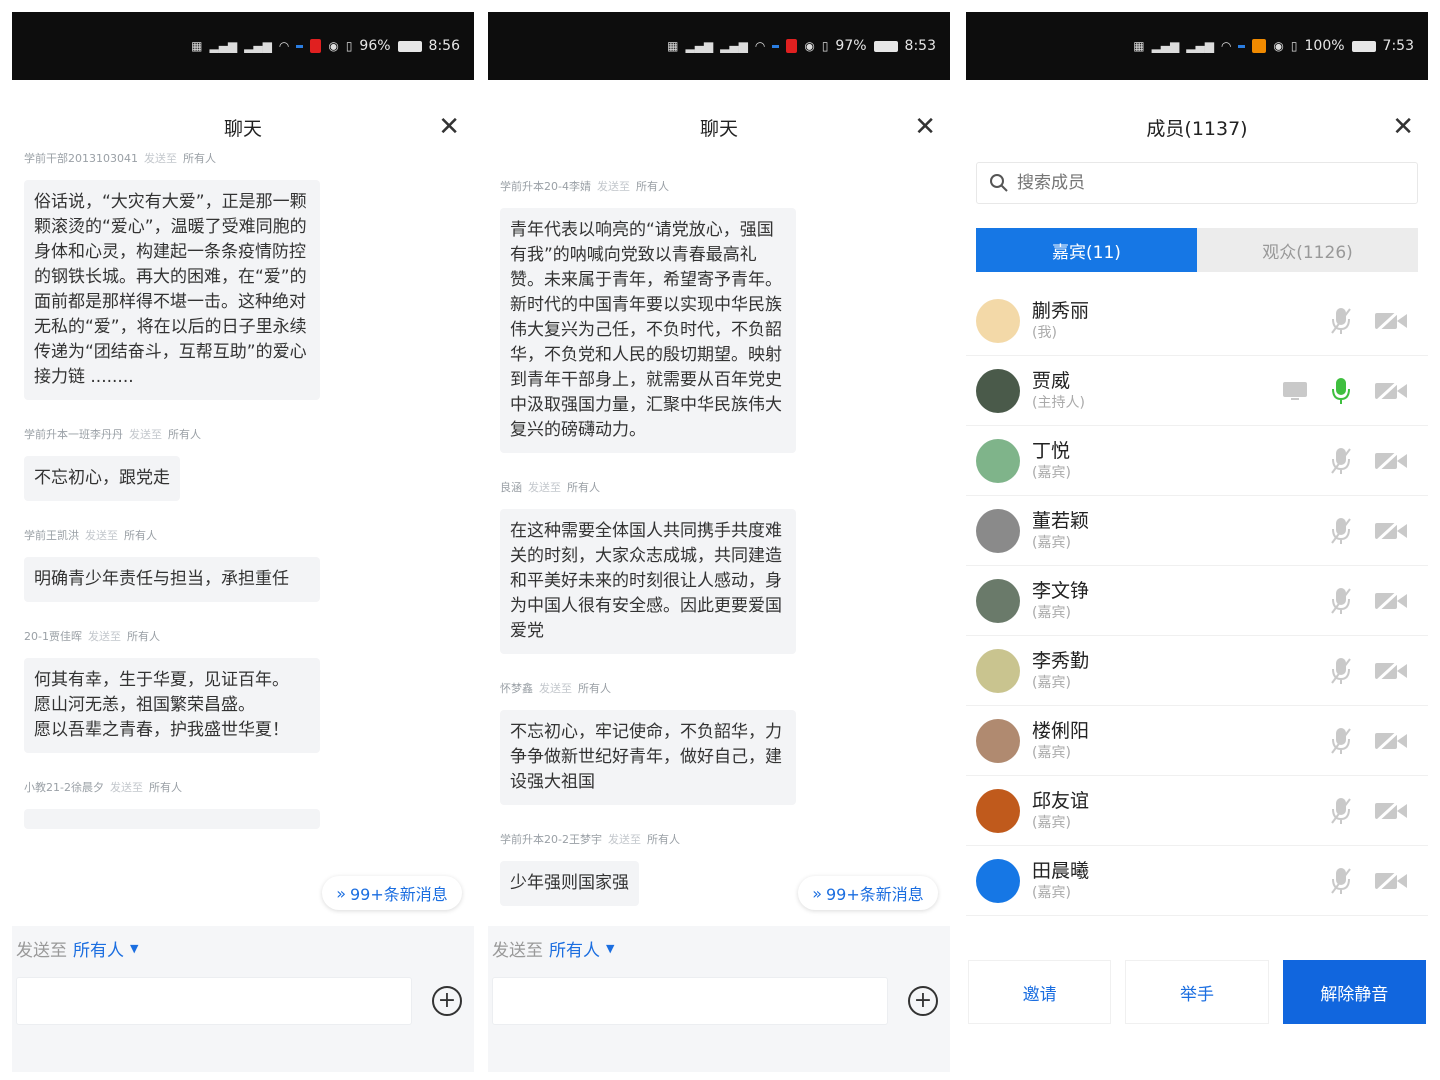  Describe the element at coordinates (1197, 811) in the screenshot. I see `member-row: 邱友谊 (嘉宾)` at that location.